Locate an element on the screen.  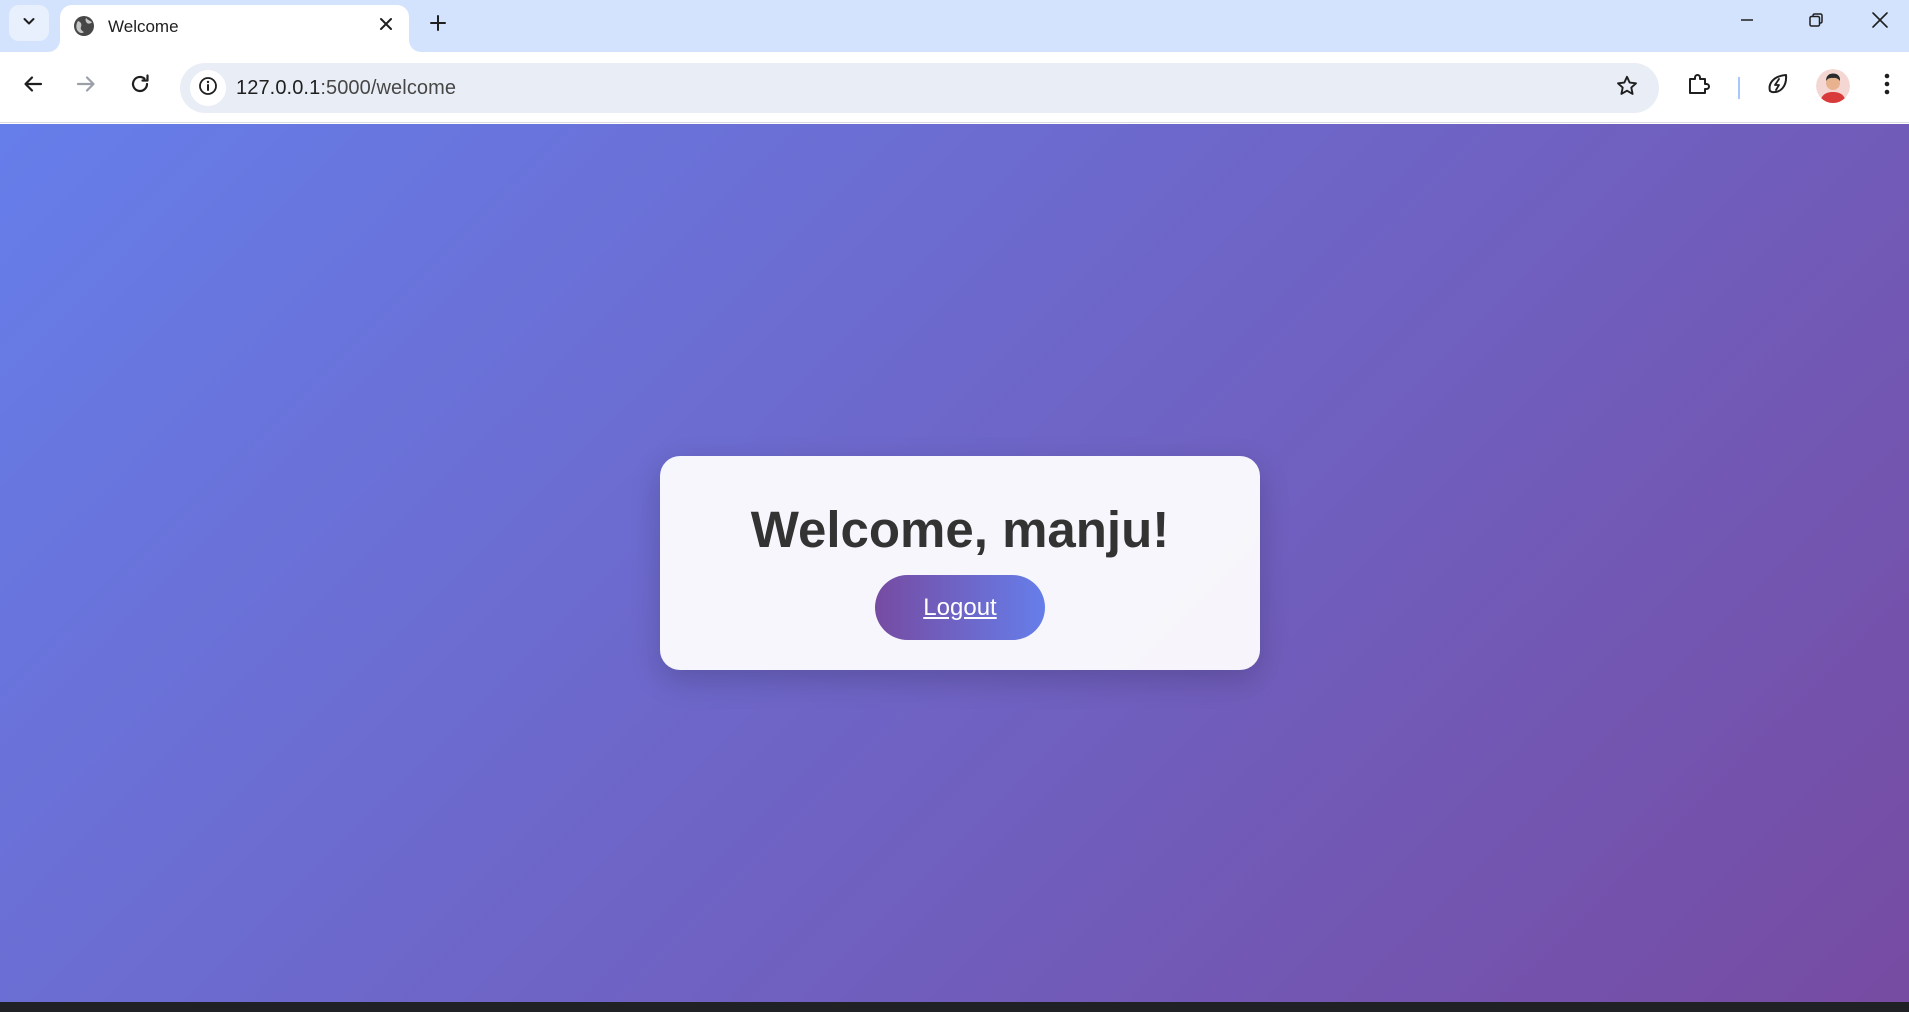
taskbar-edge is located at coordinates (954, 1007).